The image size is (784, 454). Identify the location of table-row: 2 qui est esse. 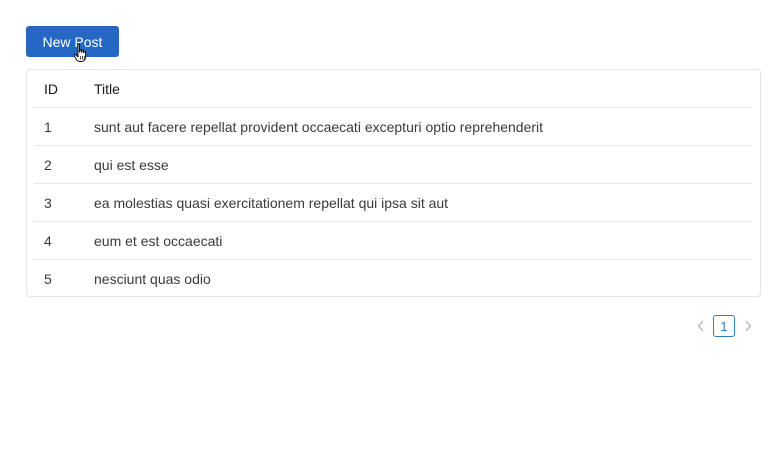
(393, 164).